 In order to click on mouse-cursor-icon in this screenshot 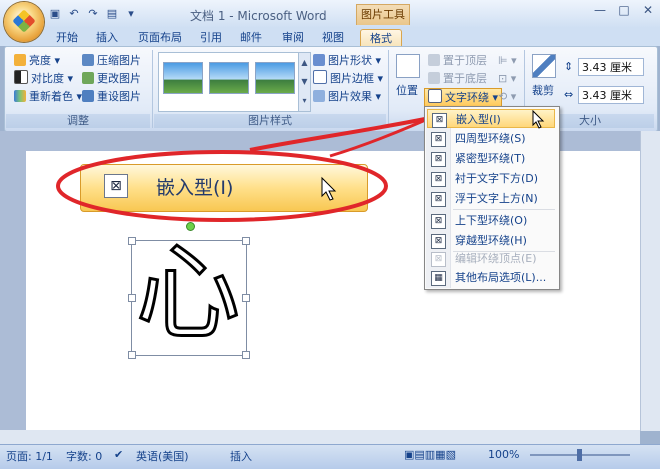, I will do `click(538, 119)`.